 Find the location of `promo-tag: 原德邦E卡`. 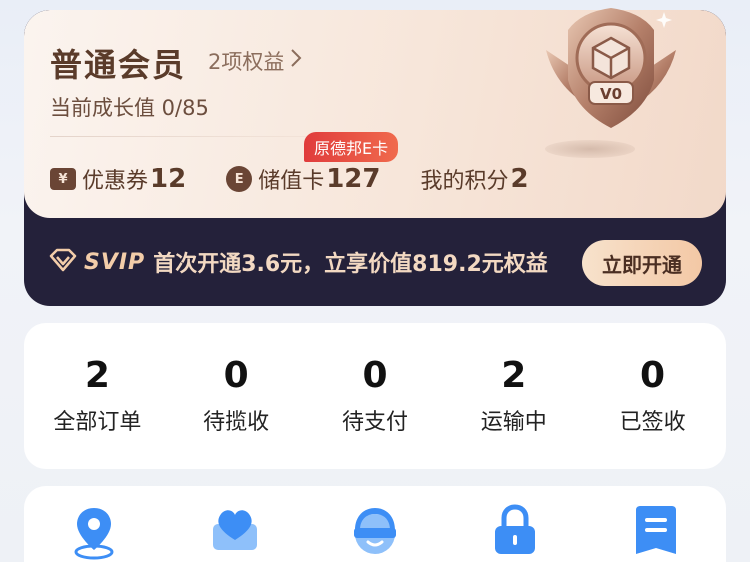

promo-tag: 原德邦E卡 is located at coordinates (351, 147).